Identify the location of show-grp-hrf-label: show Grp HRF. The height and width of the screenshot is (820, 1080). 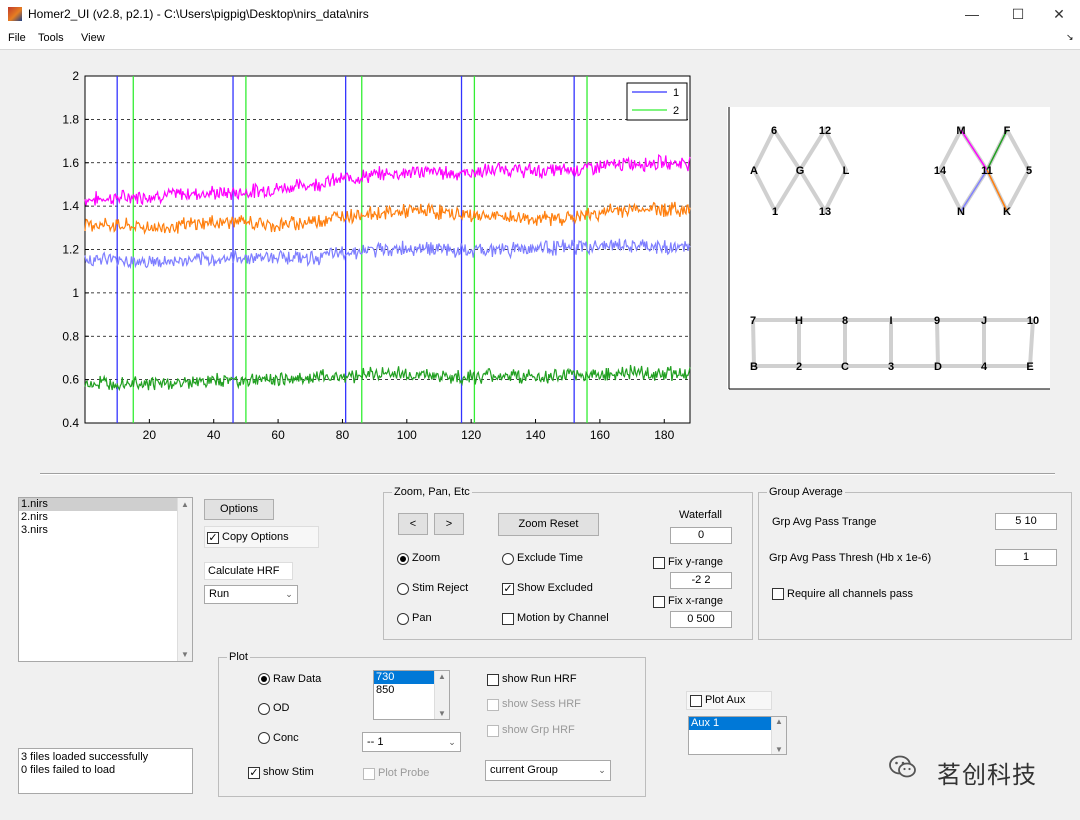
(538, 730).